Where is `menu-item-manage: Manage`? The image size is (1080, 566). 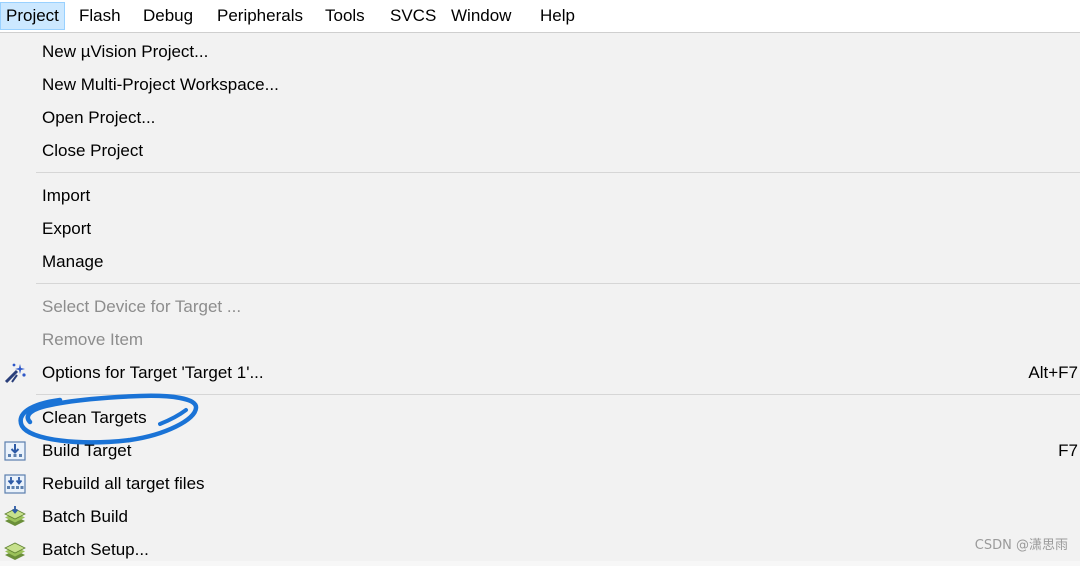 menu-item-manage: Manage is located at coordinates (540, 261).